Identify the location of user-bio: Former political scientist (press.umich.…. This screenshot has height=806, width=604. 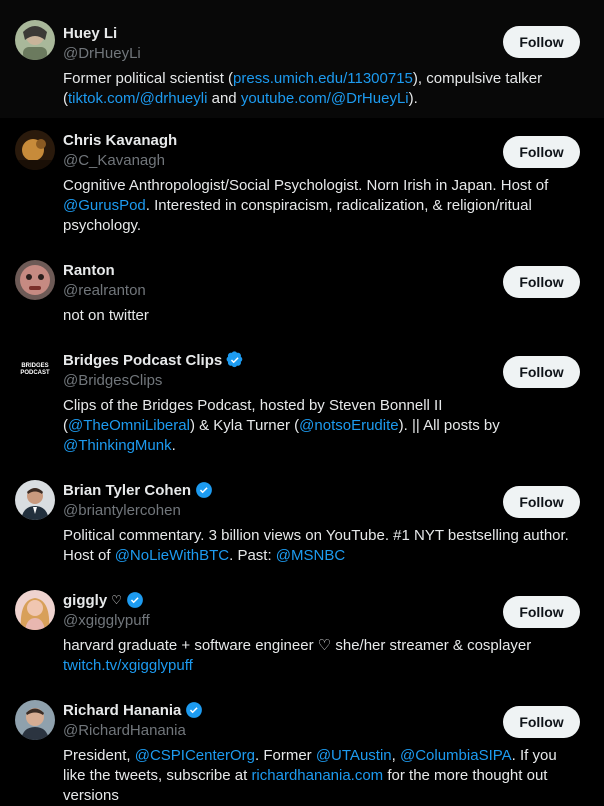
(325, 89).